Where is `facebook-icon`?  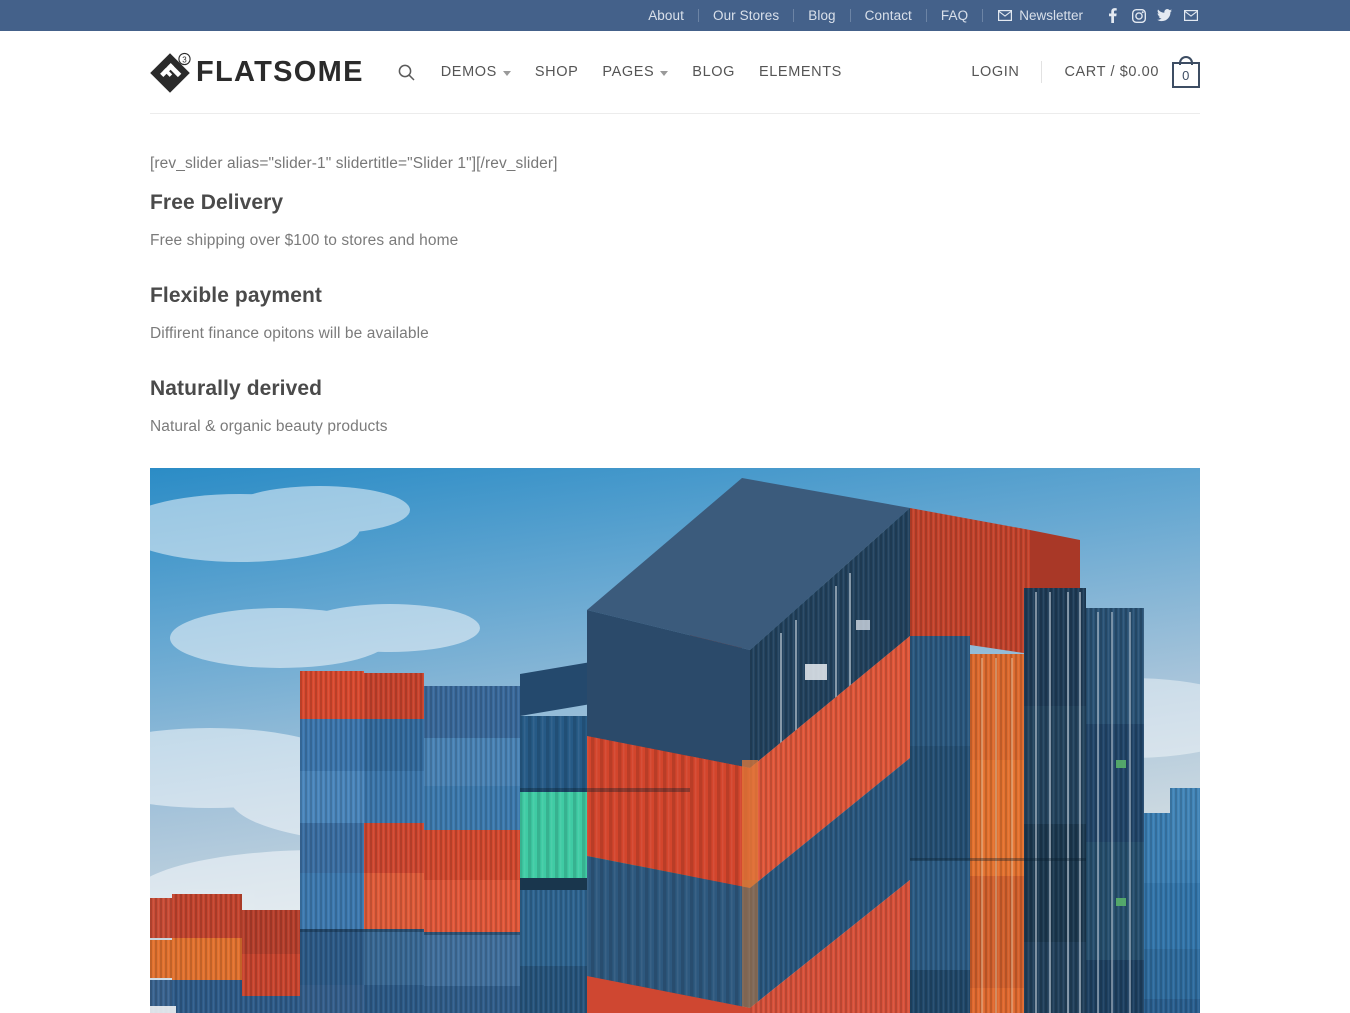
facebook-icon is located at coordinates (1112, 15).